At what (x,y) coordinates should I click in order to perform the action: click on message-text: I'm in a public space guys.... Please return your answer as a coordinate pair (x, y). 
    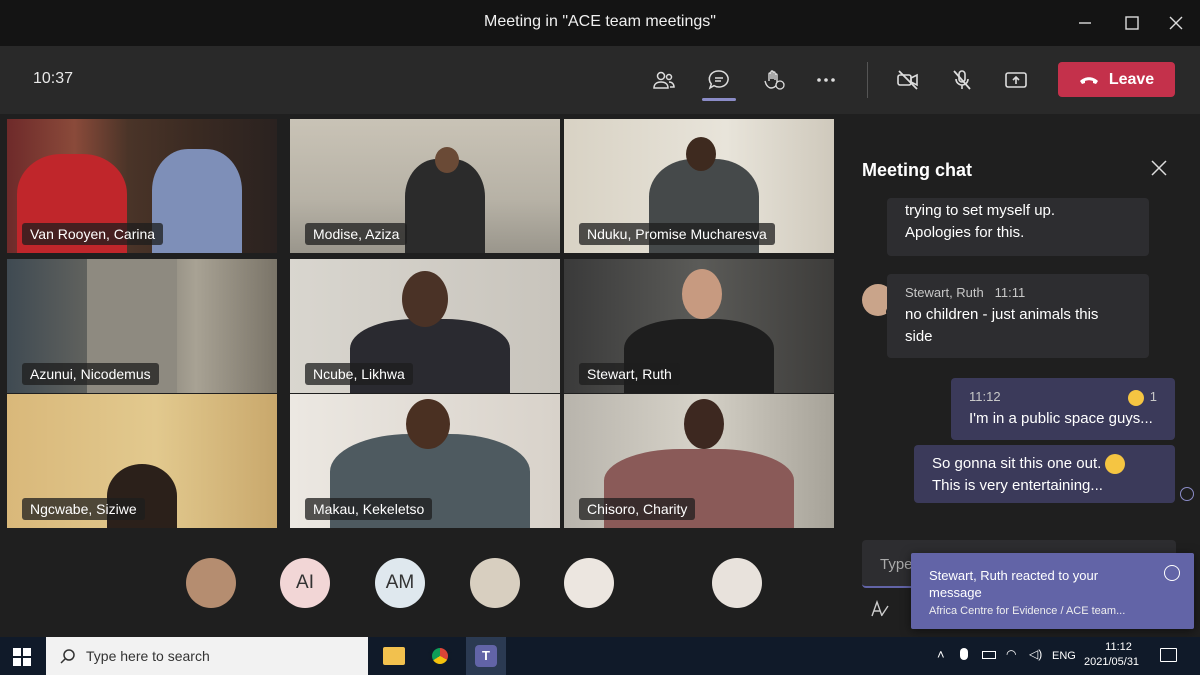
    Looking at the image, I should click on (1061, 418).